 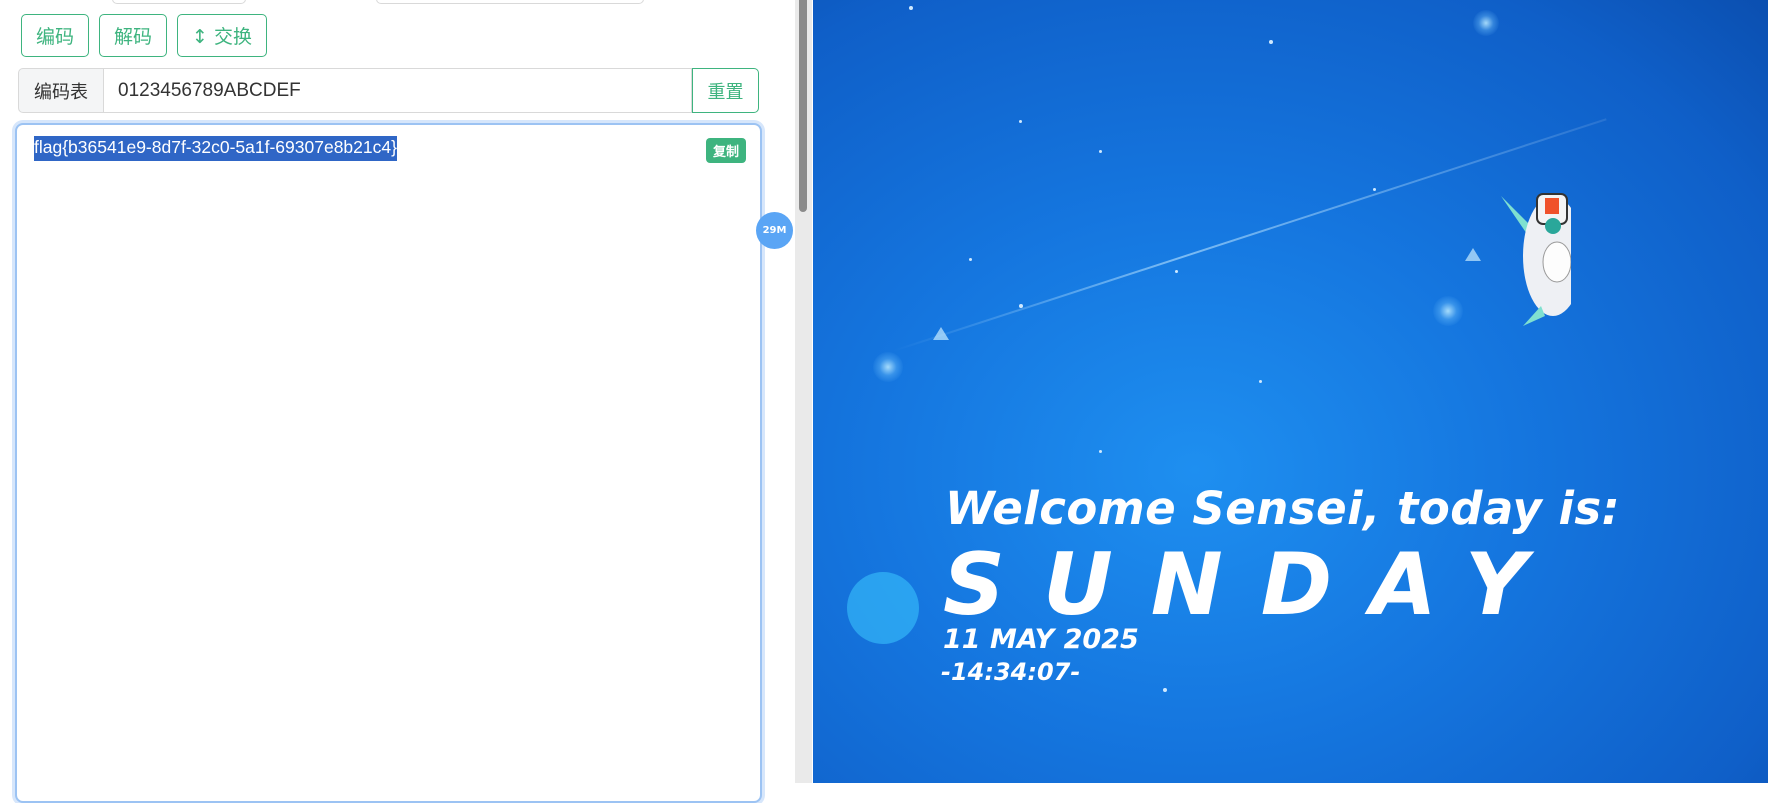 I want to click on welcome-text: Welcome Sensei, today is:, so click(x=1283, y=508).